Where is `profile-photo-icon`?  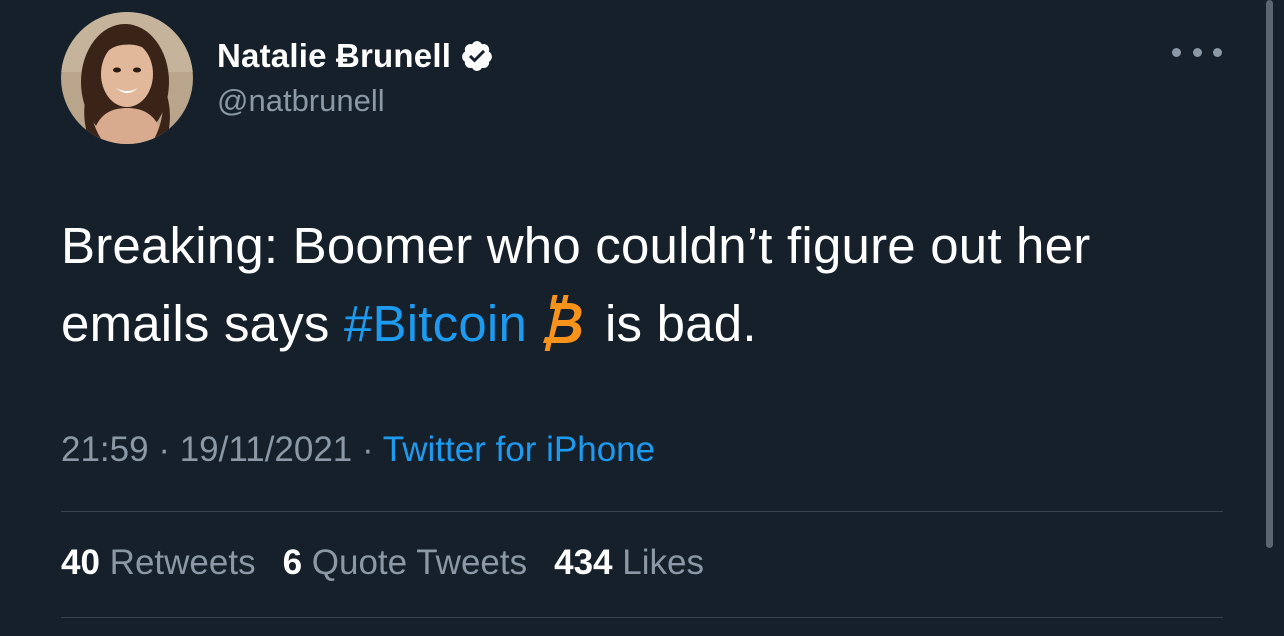
profile-photo-icon is located at coordinates (127, 78).